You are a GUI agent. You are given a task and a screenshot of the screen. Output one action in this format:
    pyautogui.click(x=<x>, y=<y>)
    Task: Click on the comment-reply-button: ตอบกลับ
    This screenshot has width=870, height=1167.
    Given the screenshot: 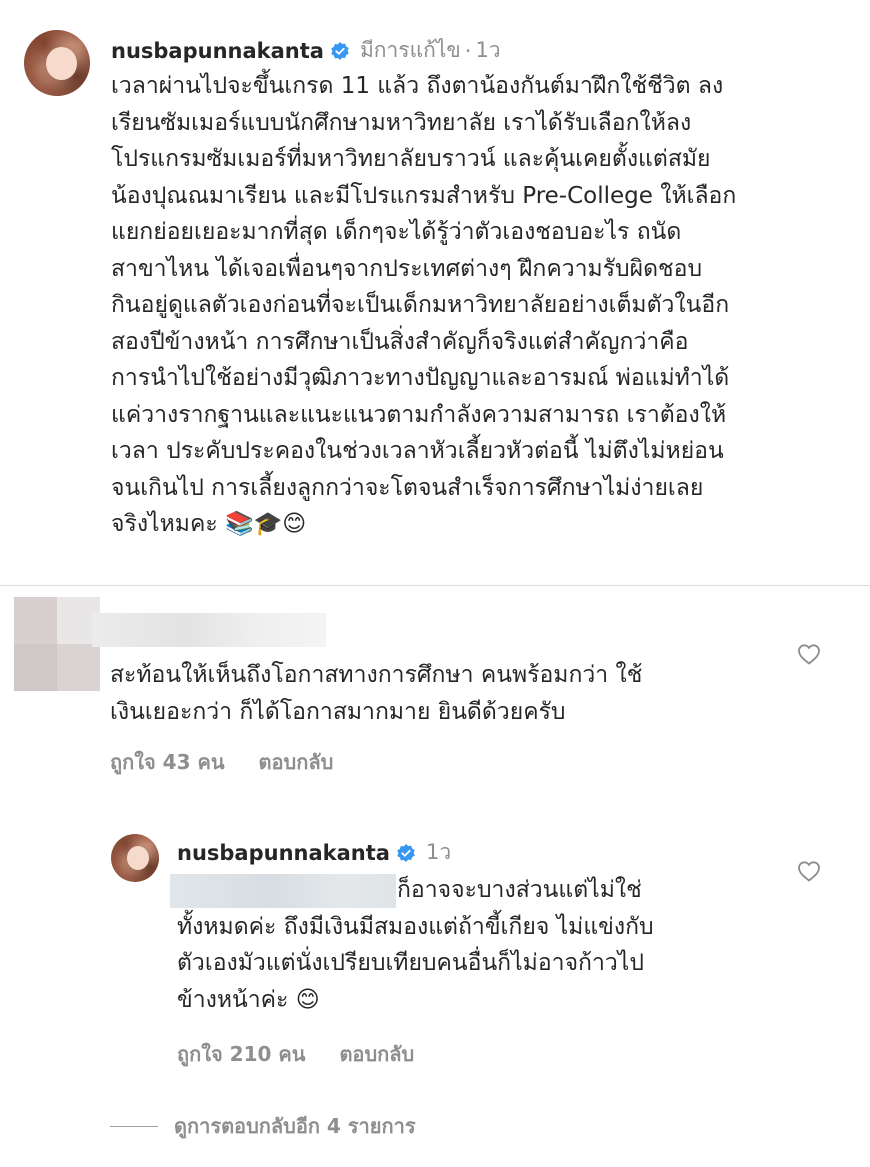 What is the action you would take?
    pyautogui.click(x=296, y=762)
    